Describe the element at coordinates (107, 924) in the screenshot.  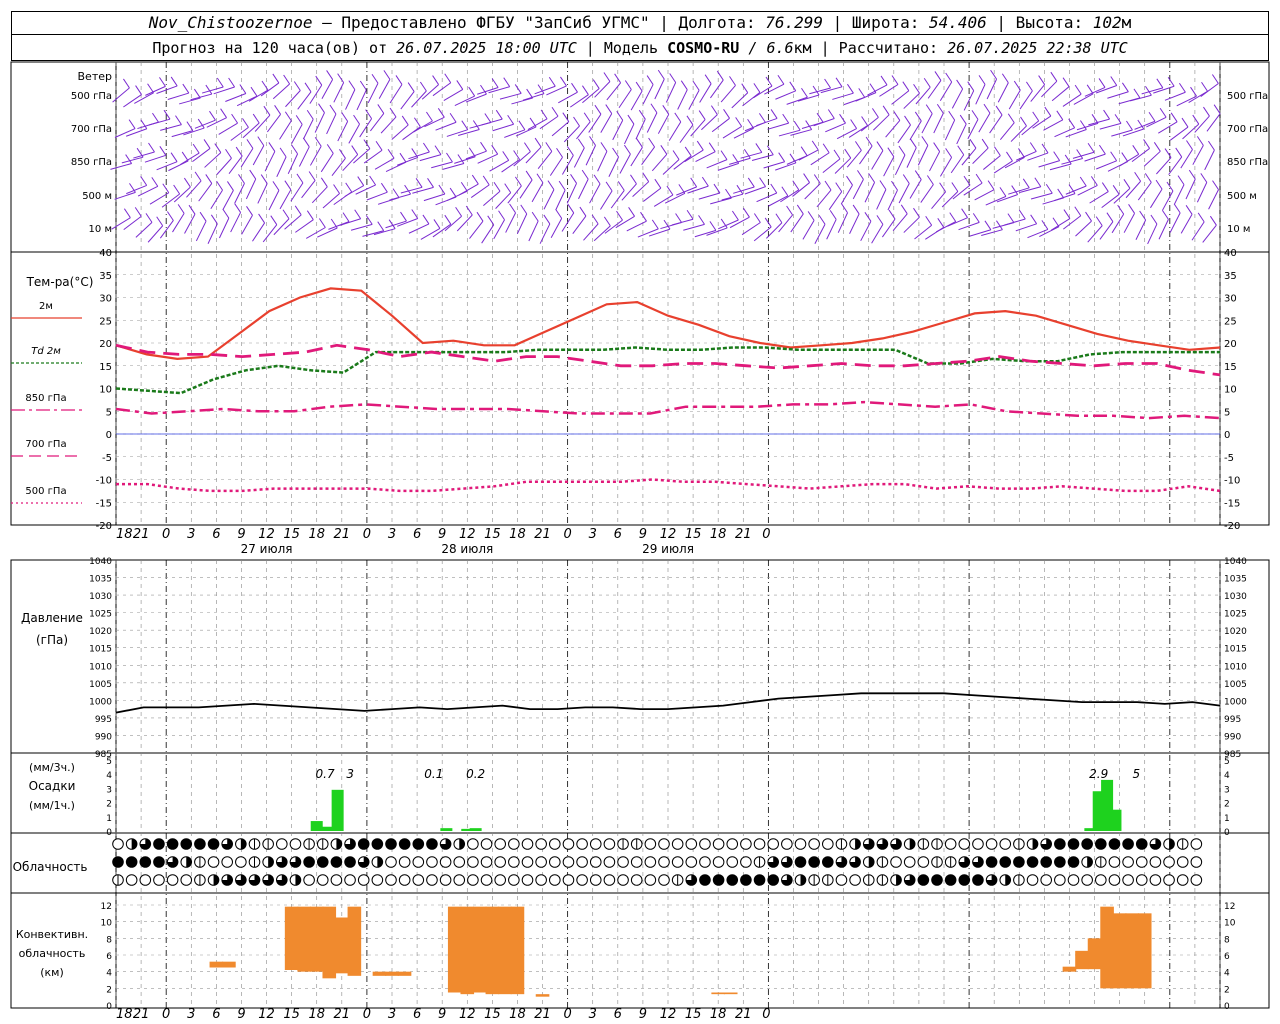
I see `convective-tick-label: 10` at that location.